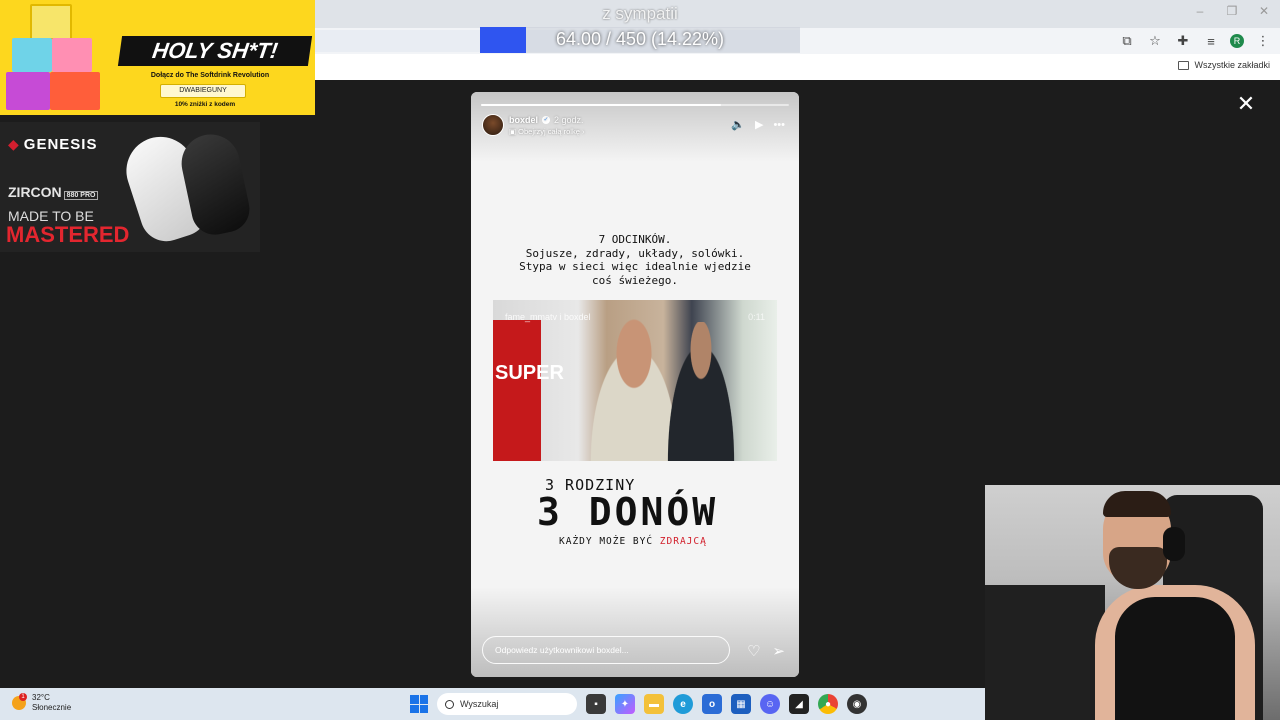 The width and height of the screenshot is (1280, 720). Describe the element at coordinates (507, 704) in the screenshot. I see `taskbar-search: Wyszukaj` at that location.